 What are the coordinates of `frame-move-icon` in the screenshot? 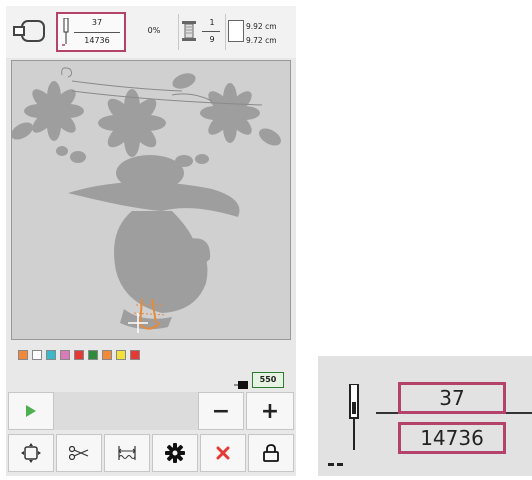 It's located at (31, 453).